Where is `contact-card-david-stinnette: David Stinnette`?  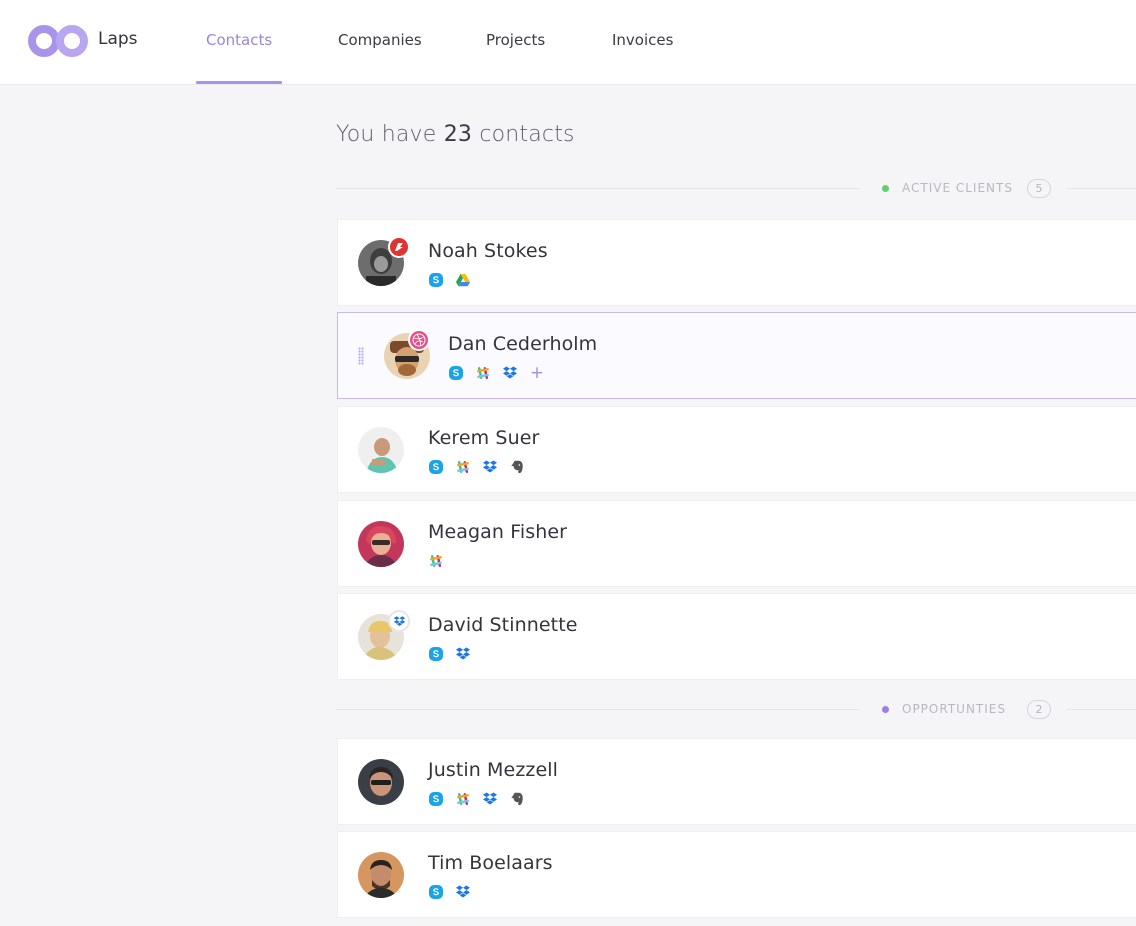
contact-card-david-stinnette: David Stinnette is located at coordinates (736, 636).